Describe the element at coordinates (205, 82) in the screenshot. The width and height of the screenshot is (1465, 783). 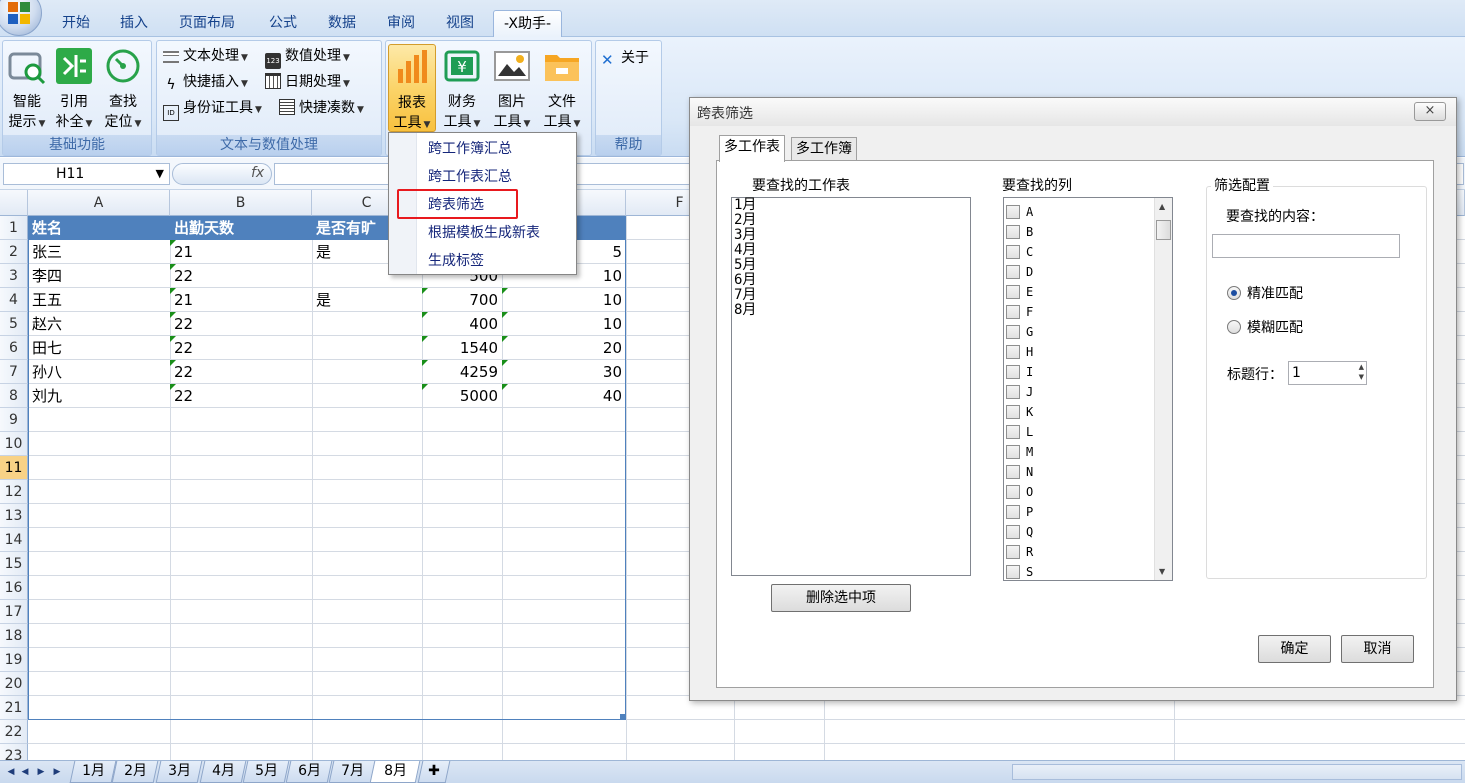
I see `quick-insert-button: ϟ 快捷插入 ▼` at that location.